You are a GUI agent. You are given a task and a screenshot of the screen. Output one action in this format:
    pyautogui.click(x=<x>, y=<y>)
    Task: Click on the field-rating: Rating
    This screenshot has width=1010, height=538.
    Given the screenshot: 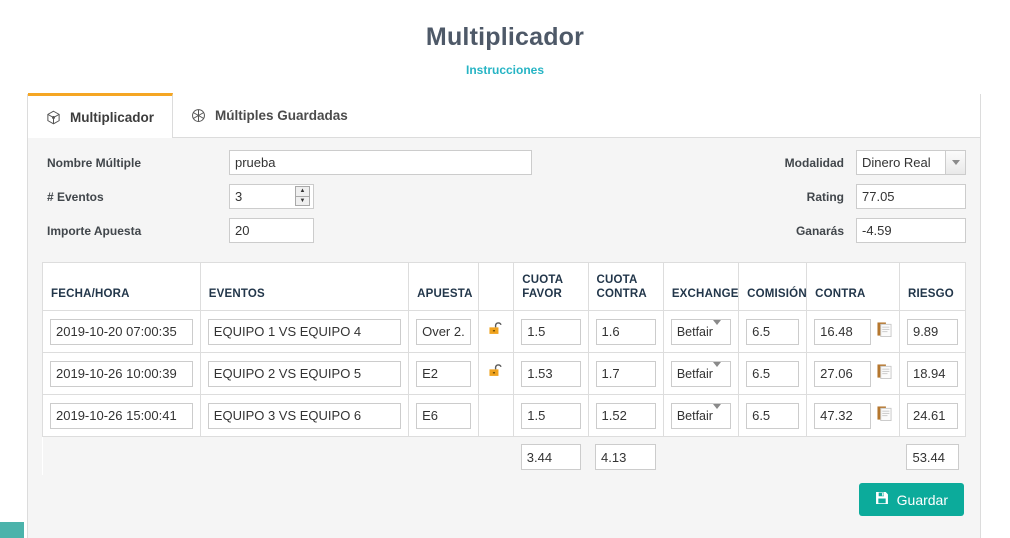 What is the action you would take?
    pyautogui.click(x=857, y=196)
    